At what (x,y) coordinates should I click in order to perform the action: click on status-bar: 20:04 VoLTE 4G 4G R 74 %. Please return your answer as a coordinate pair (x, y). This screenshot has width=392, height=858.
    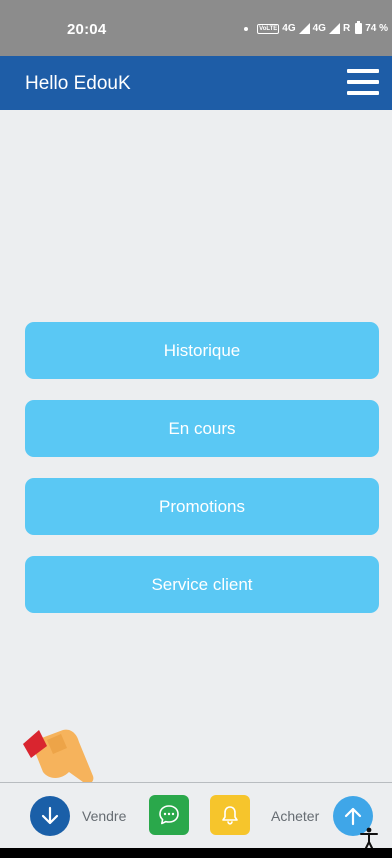
    Looking at the image, I should click on (196, 28).